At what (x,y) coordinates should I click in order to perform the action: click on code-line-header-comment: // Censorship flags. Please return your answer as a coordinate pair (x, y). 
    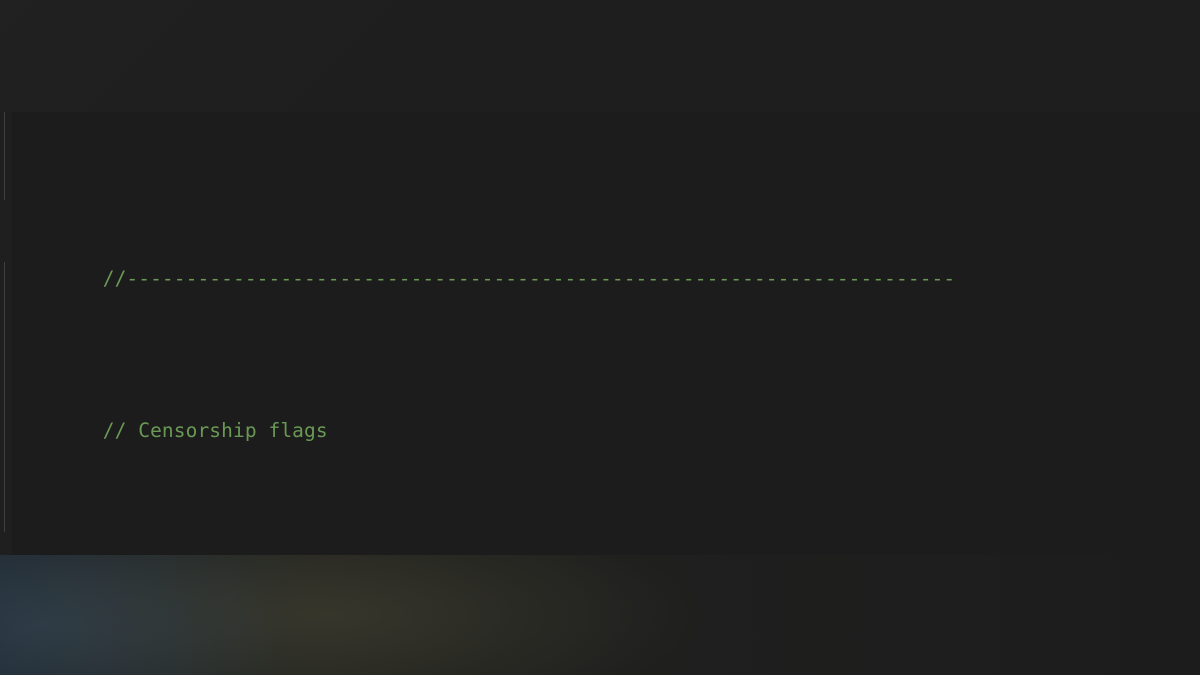
    Looking at the image, I should click on (600, 414).